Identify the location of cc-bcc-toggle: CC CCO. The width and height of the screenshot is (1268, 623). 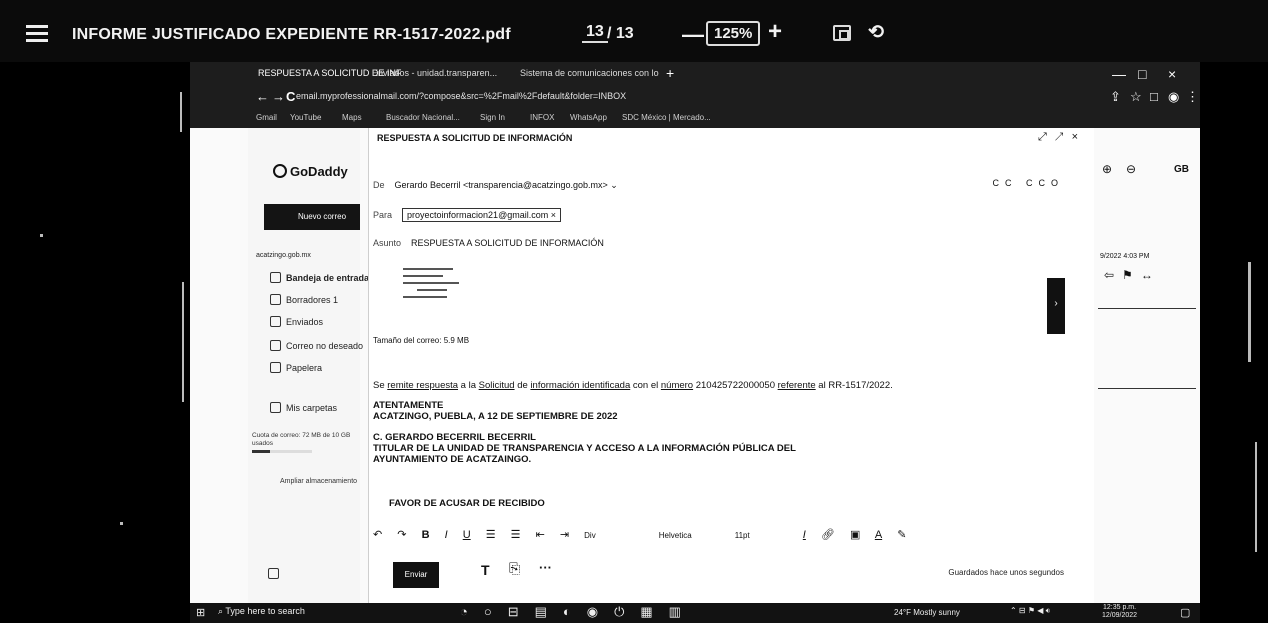
(1029, 183).